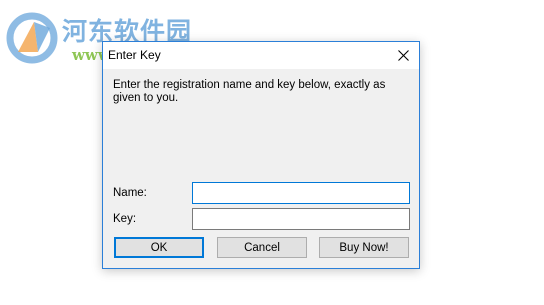  I want to click on name-input, so click(301, 193).